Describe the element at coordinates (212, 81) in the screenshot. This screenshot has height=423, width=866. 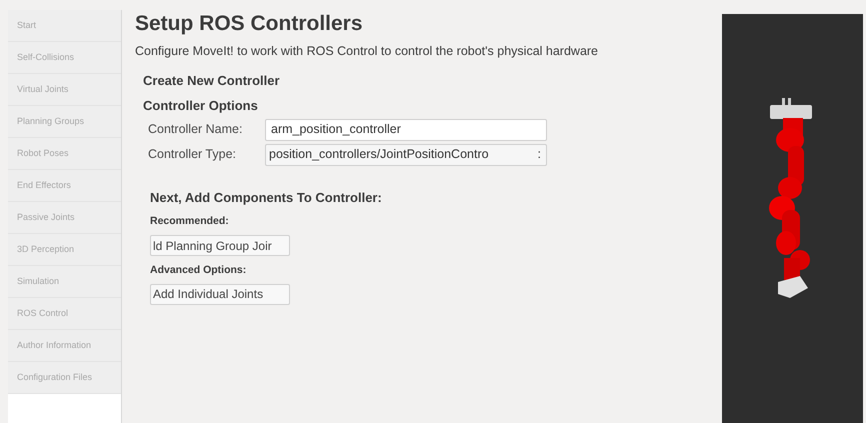
I see `section-heading: Create New Controller` at that location.